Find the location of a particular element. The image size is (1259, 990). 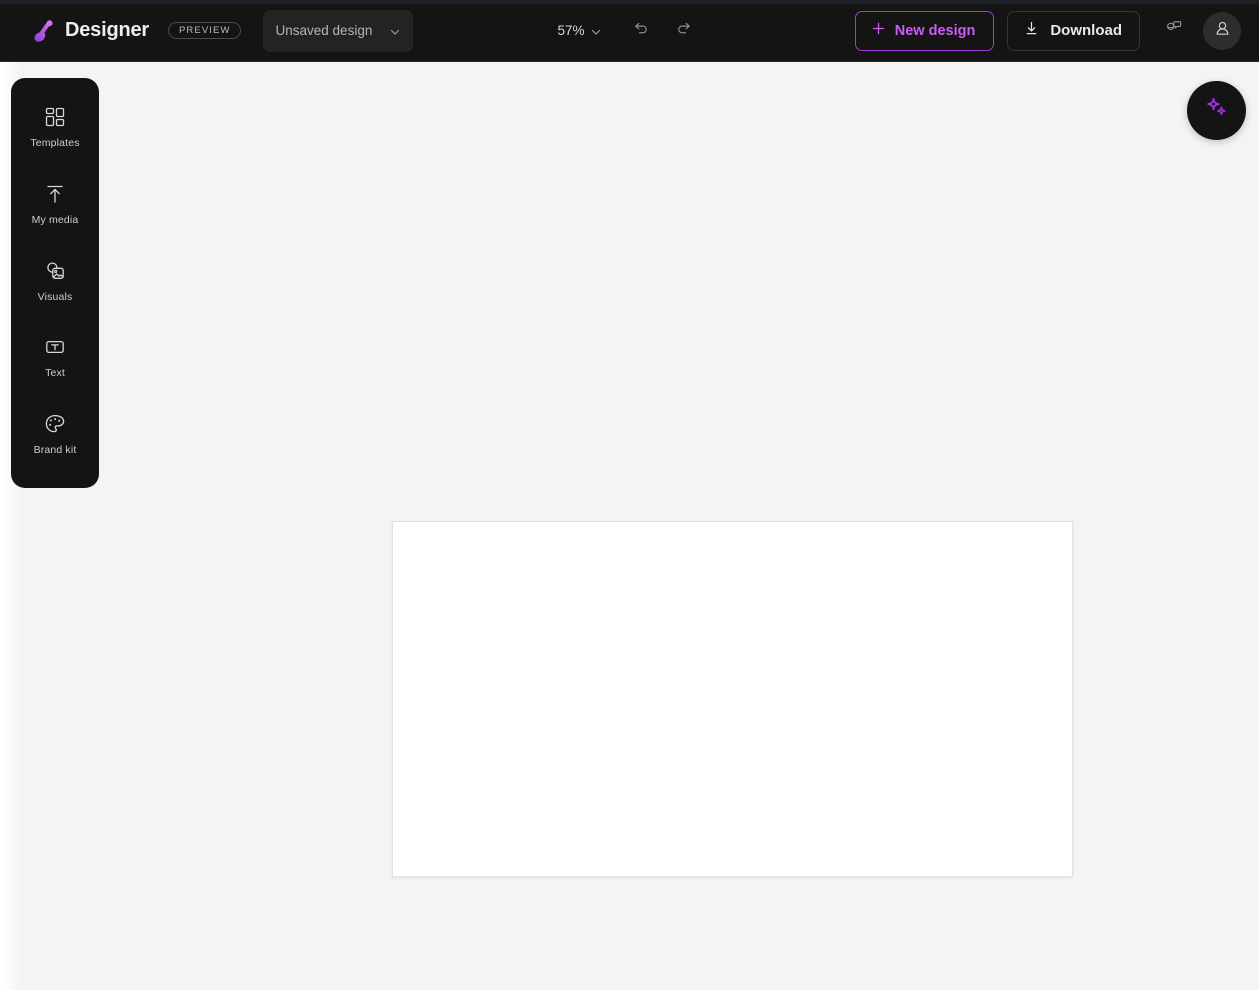

user-avatar-icon is located at coordinates (1222, 31).